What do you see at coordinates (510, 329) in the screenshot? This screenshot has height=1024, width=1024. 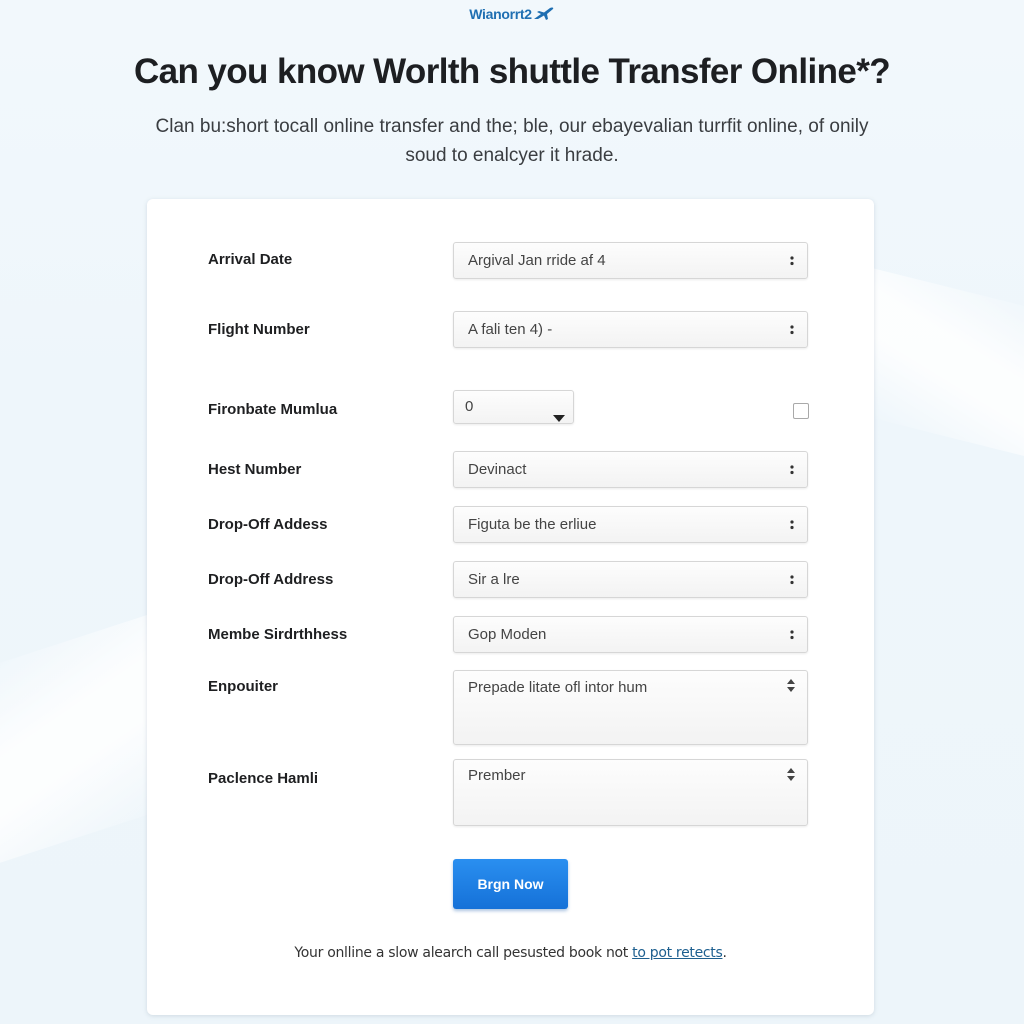 I see `flight-number-value: A fali ten 4) -` at bounding box center [510, 329].